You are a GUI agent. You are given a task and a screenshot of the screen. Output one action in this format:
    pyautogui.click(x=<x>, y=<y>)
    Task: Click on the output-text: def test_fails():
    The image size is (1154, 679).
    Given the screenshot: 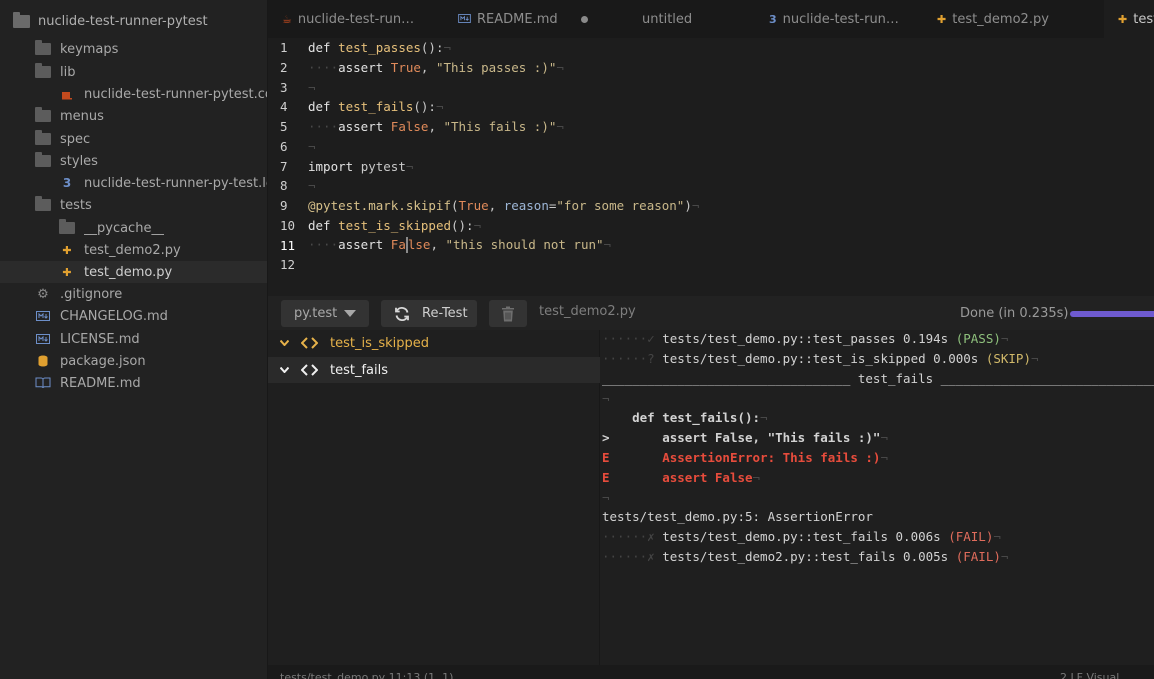 What is the action you would take?
    pyautogui.click(x=681, y=417)
    